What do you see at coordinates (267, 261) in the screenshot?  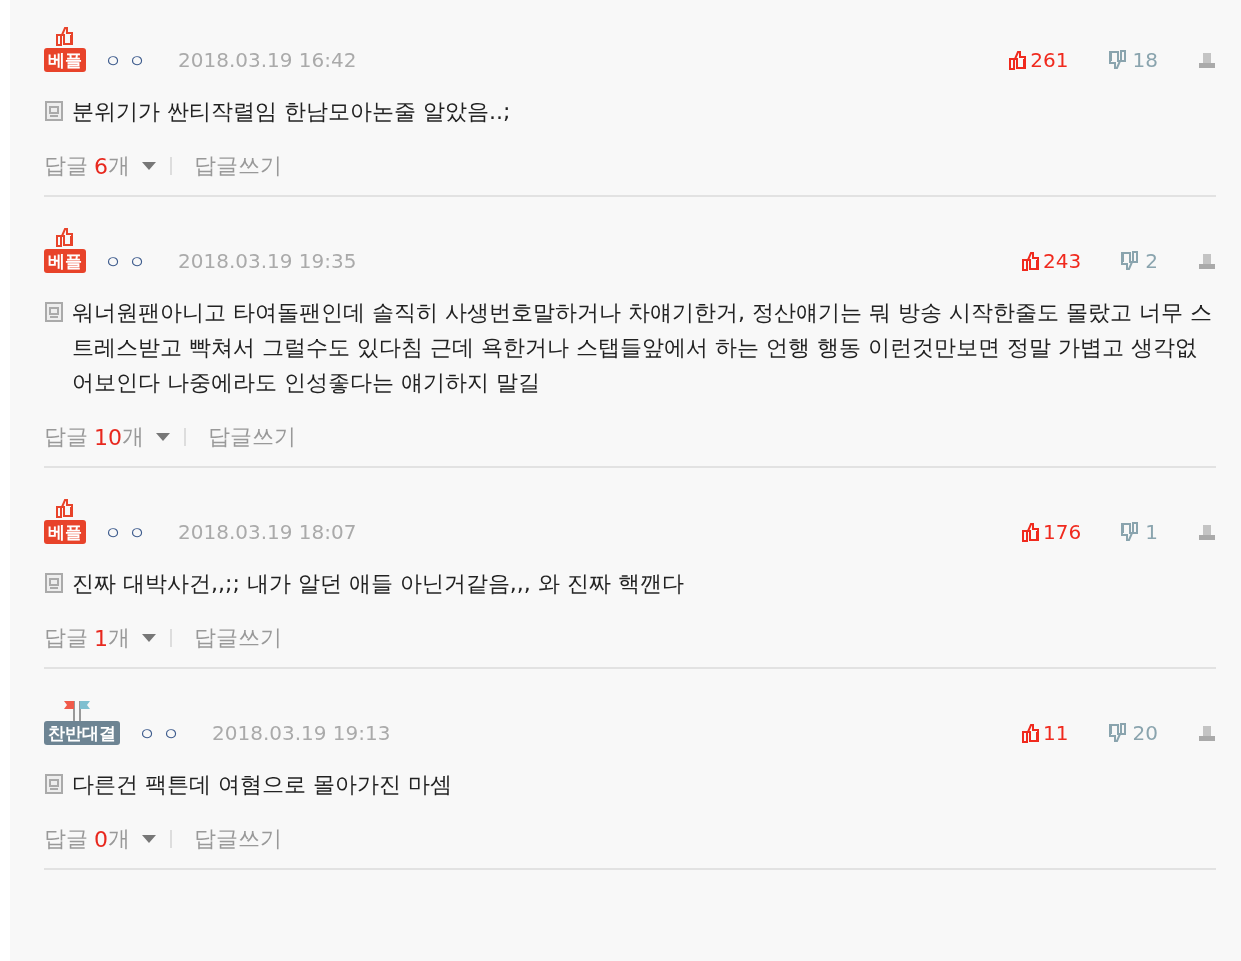 I see `comment-date: 2018.03.19 19:35` at bounding box center [267, 261].